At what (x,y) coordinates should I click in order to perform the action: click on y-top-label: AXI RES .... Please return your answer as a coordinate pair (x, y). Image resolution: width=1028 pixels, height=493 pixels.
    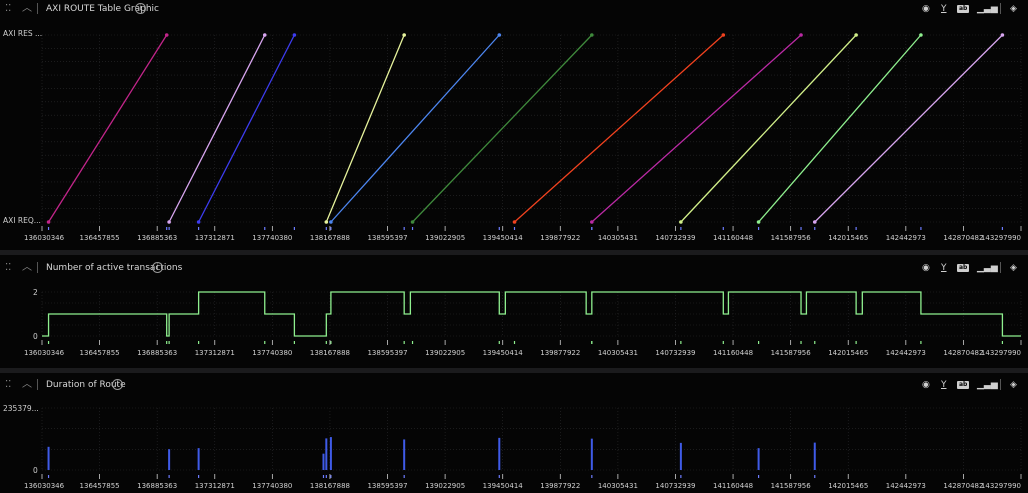
    Looking at the image, I should click on (22, 33).